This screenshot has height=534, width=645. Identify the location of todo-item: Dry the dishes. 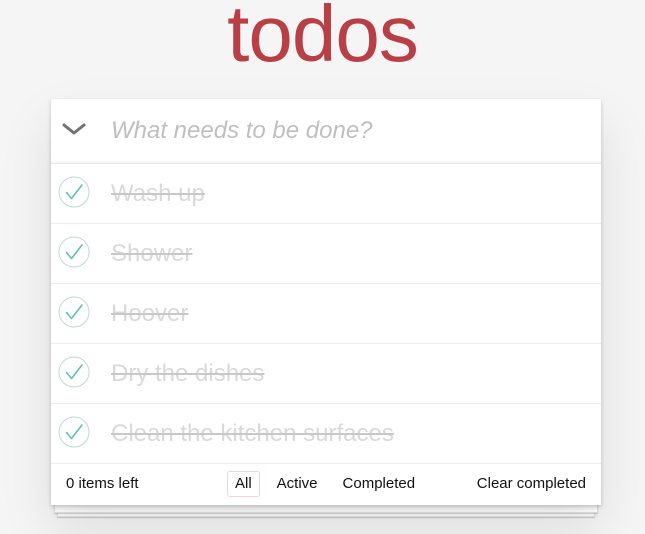
(326, 374).